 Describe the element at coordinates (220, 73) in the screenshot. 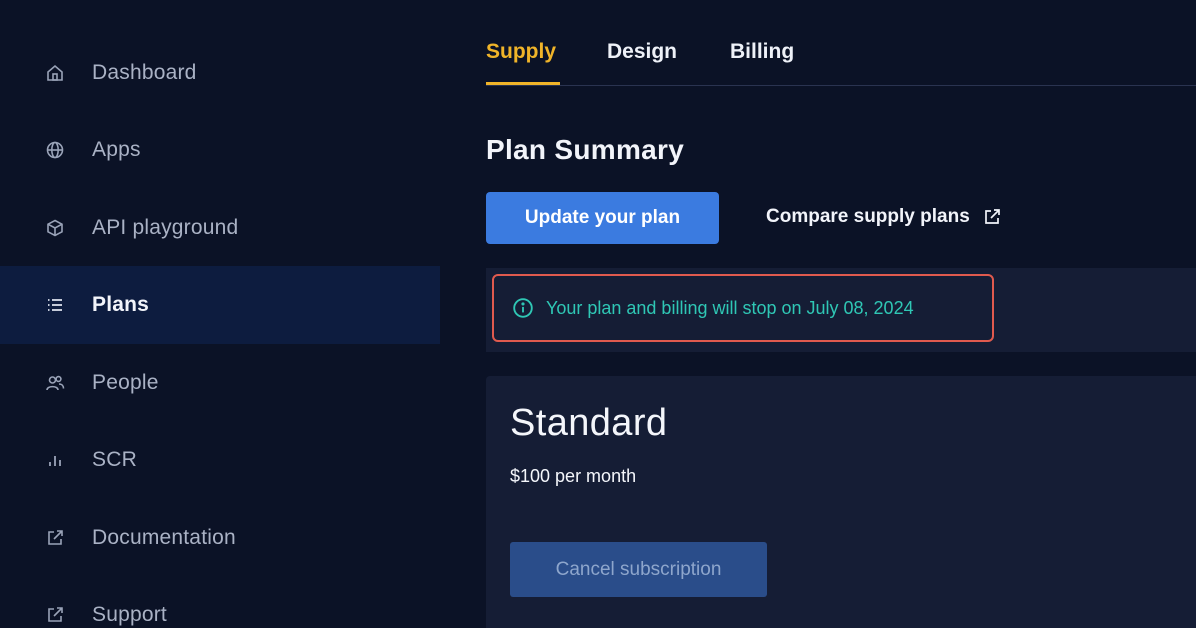

I see `sidebar-item-dashboard: Dashboard` at that location.